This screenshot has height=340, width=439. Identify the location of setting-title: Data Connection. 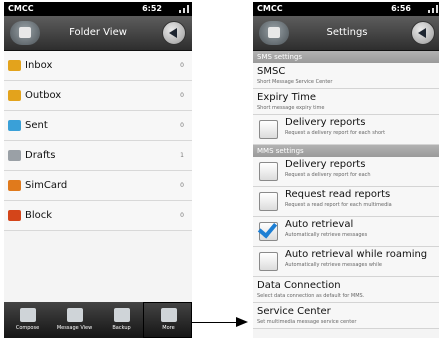
(299, 285).